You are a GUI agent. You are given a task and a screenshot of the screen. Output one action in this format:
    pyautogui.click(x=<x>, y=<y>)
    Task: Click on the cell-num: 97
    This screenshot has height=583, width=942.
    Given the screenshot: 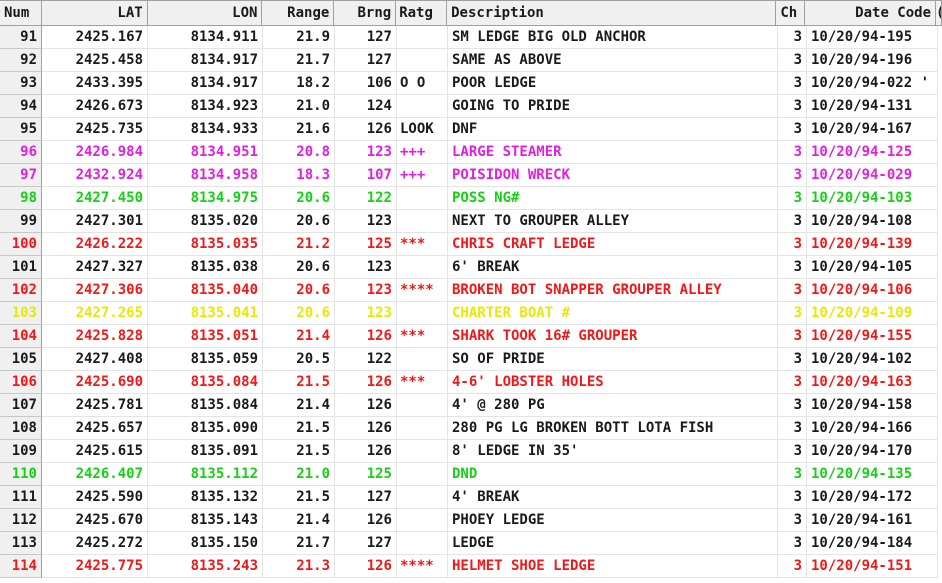 What is the action you would take?
    pyautogui.click(x=21, y=175)
    